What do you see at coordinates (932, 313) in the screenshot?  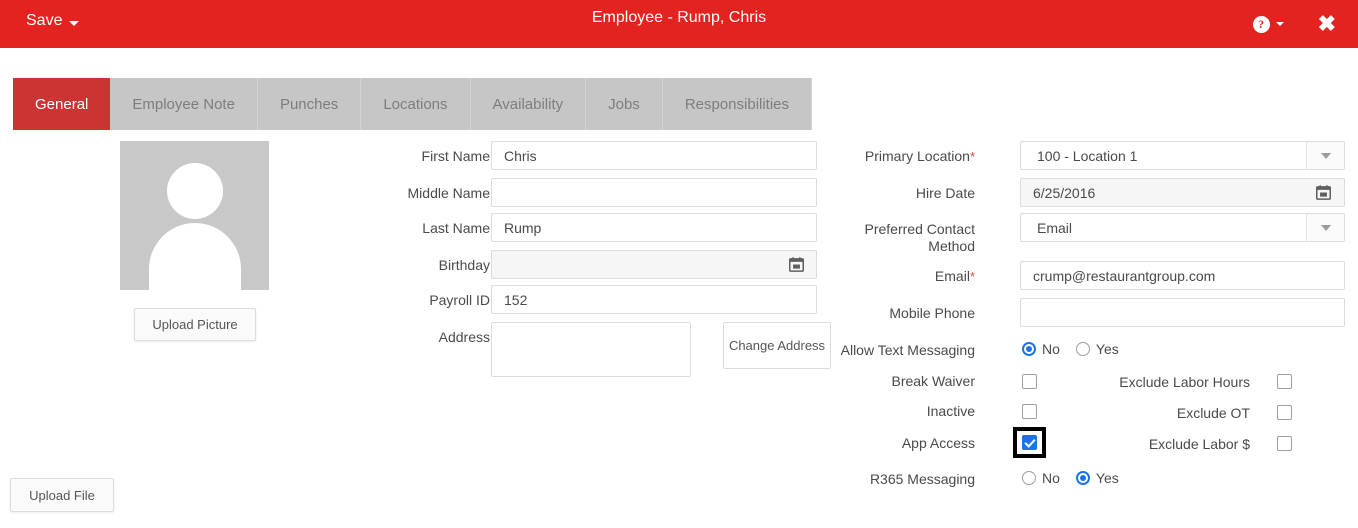 I see `mobile-phone-label: Mobile Phone` at bounding box center [932, 313].